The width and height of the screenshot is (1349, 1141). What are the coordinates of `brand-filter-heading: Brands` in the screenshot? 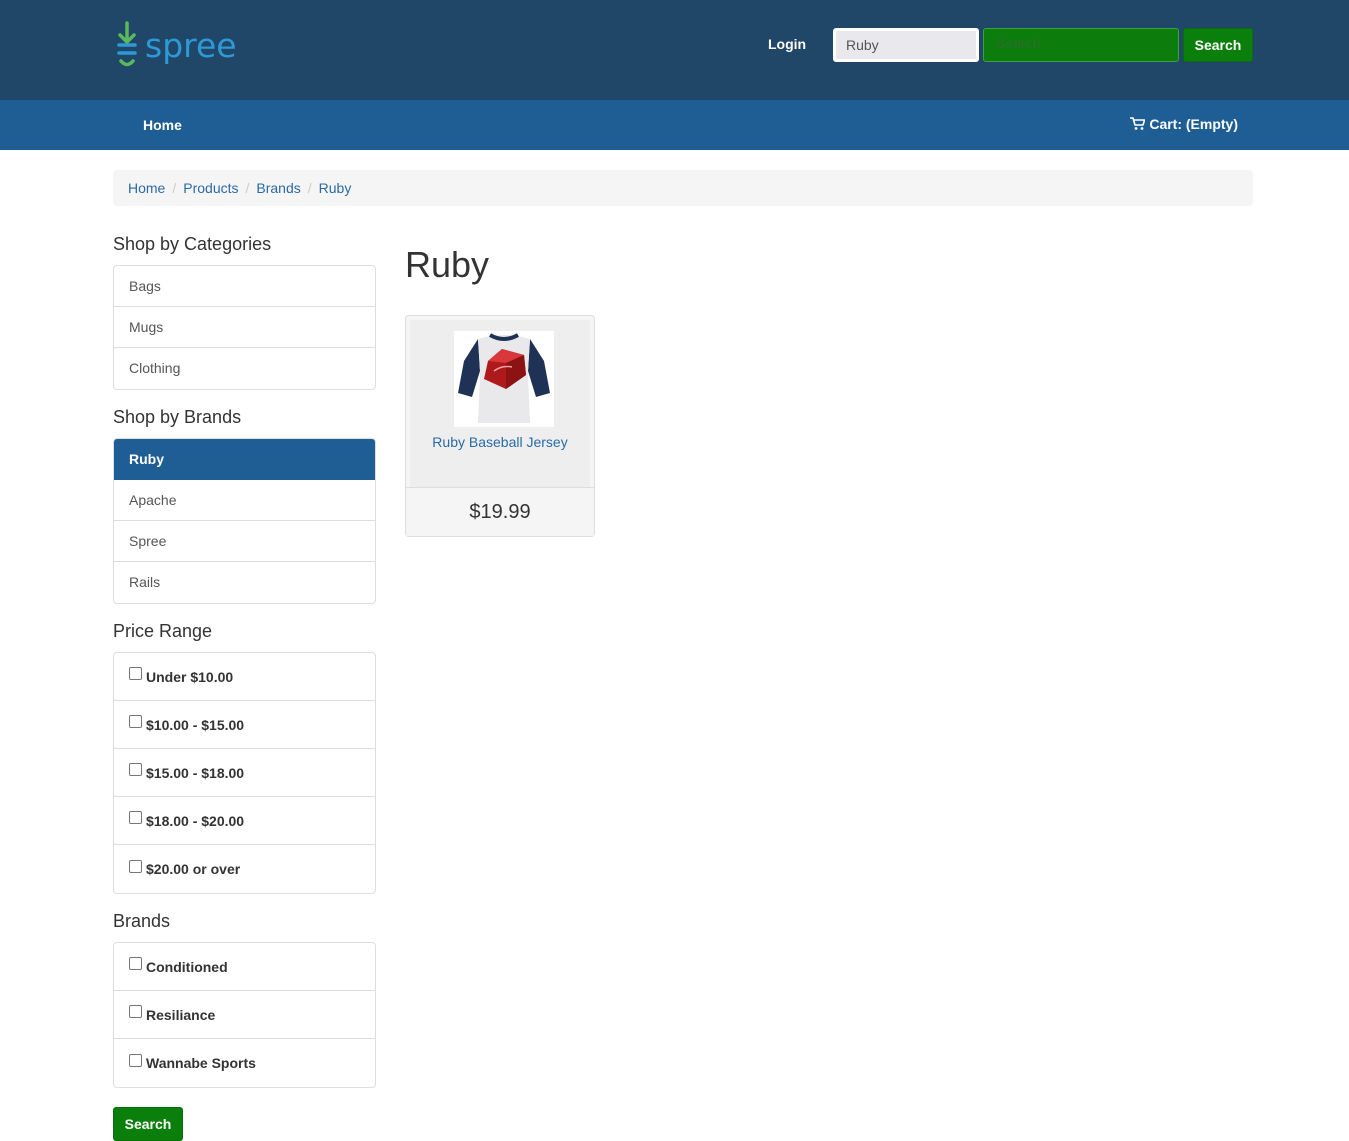 It's located at (142, 921).